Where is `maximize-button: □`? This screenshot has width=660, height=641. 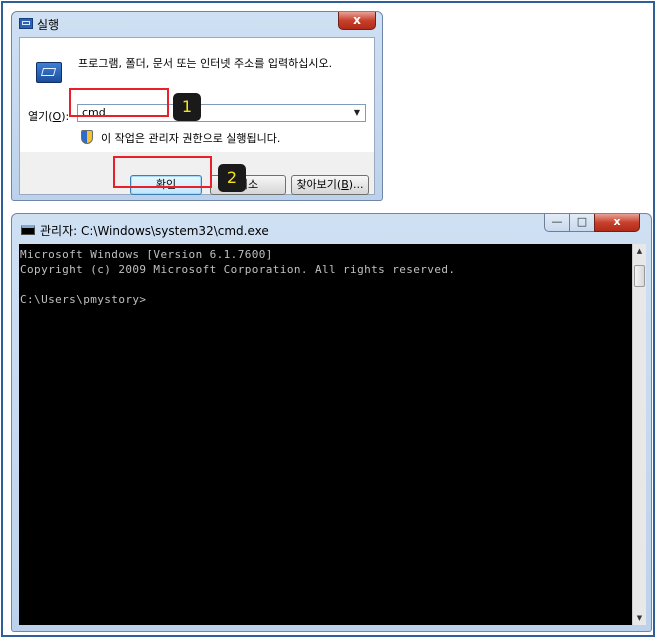 maximize-button: □ is located at coordinates (582, 223).